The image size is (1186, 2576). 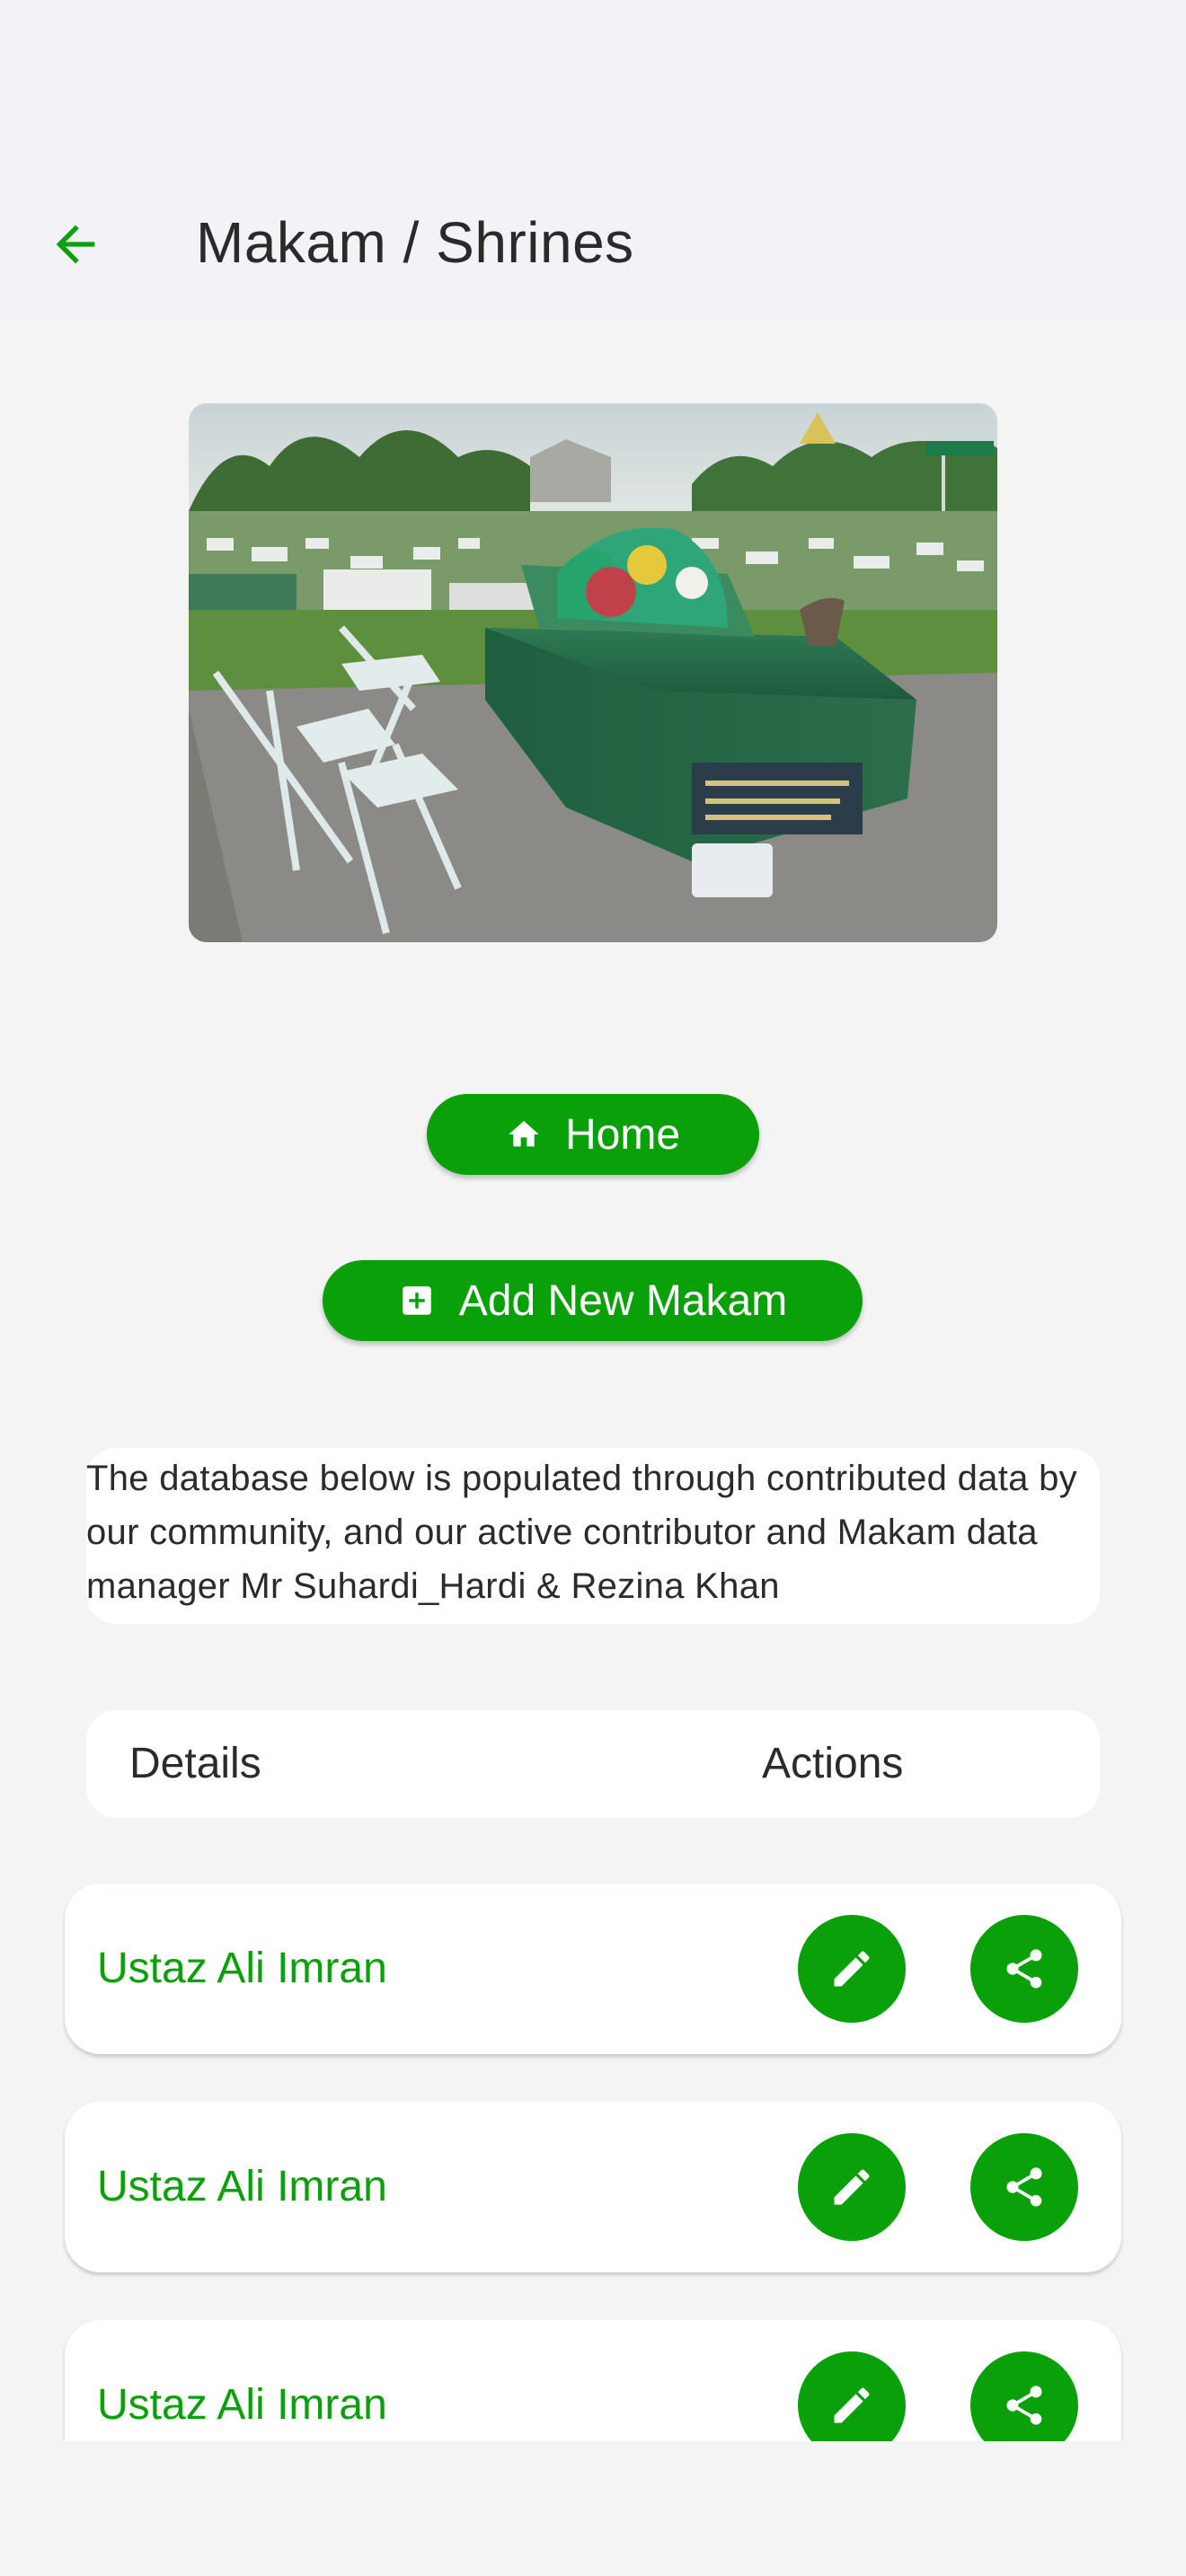 What do you see at coordinates (623, 1300) in the screenshot?
I see `add-new-makam-label: Add New Makam` at bounding box center [623, 1300].